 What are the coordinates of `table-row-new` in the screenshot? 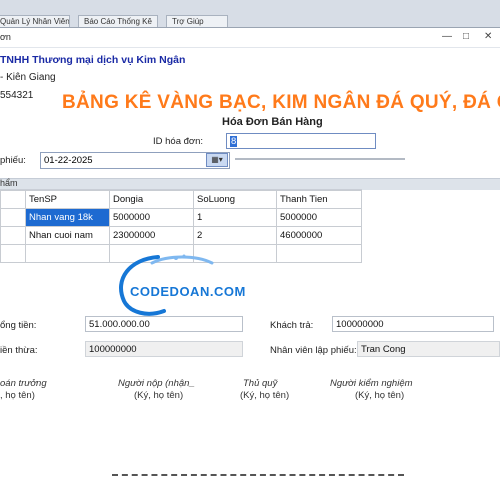 It's located at (181, 253).